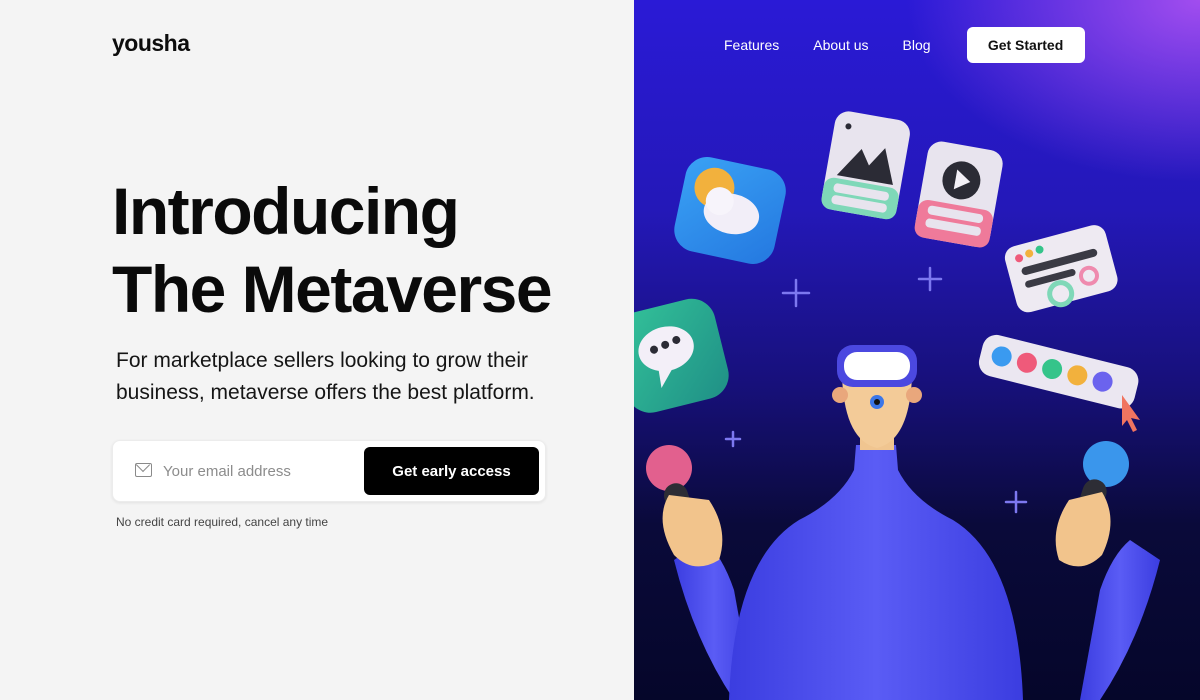  What do you see at coordinates (730, 210) in the screenshot?
I see `weather-app-icon` at bounding box center [730, 210].